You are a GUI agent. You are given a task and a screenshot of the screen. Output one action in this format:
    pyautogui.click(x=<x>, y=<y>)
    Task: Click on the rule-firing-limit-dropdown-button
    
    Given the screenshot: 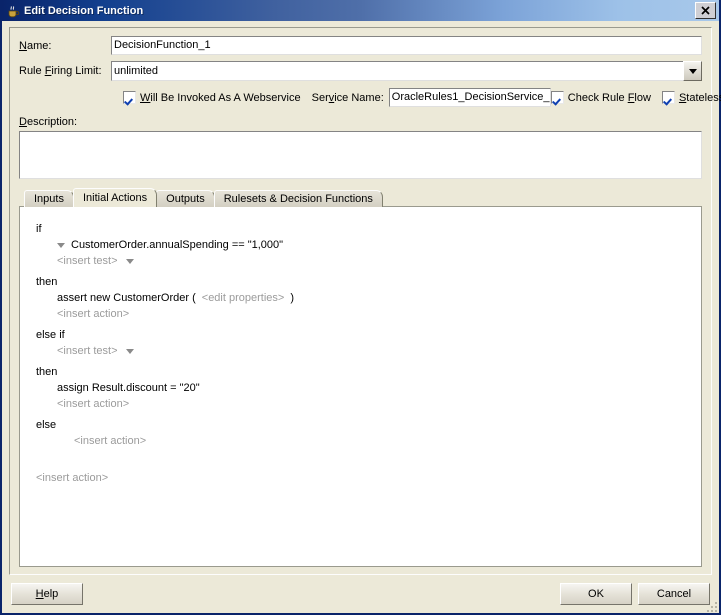 What is the action you would take?
    pyautogui.click(x=692, y=71)
    